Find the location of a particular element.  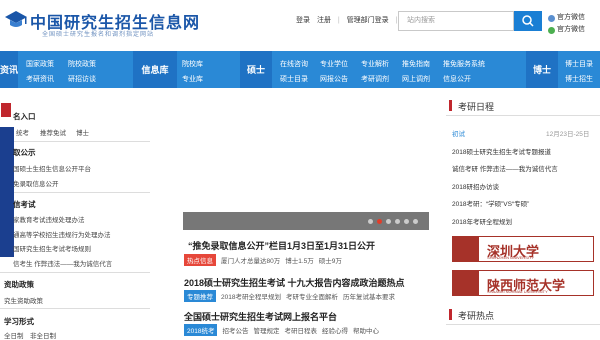

news-link: 厦门人才总量达80万 is located at coordinates (250, 260).